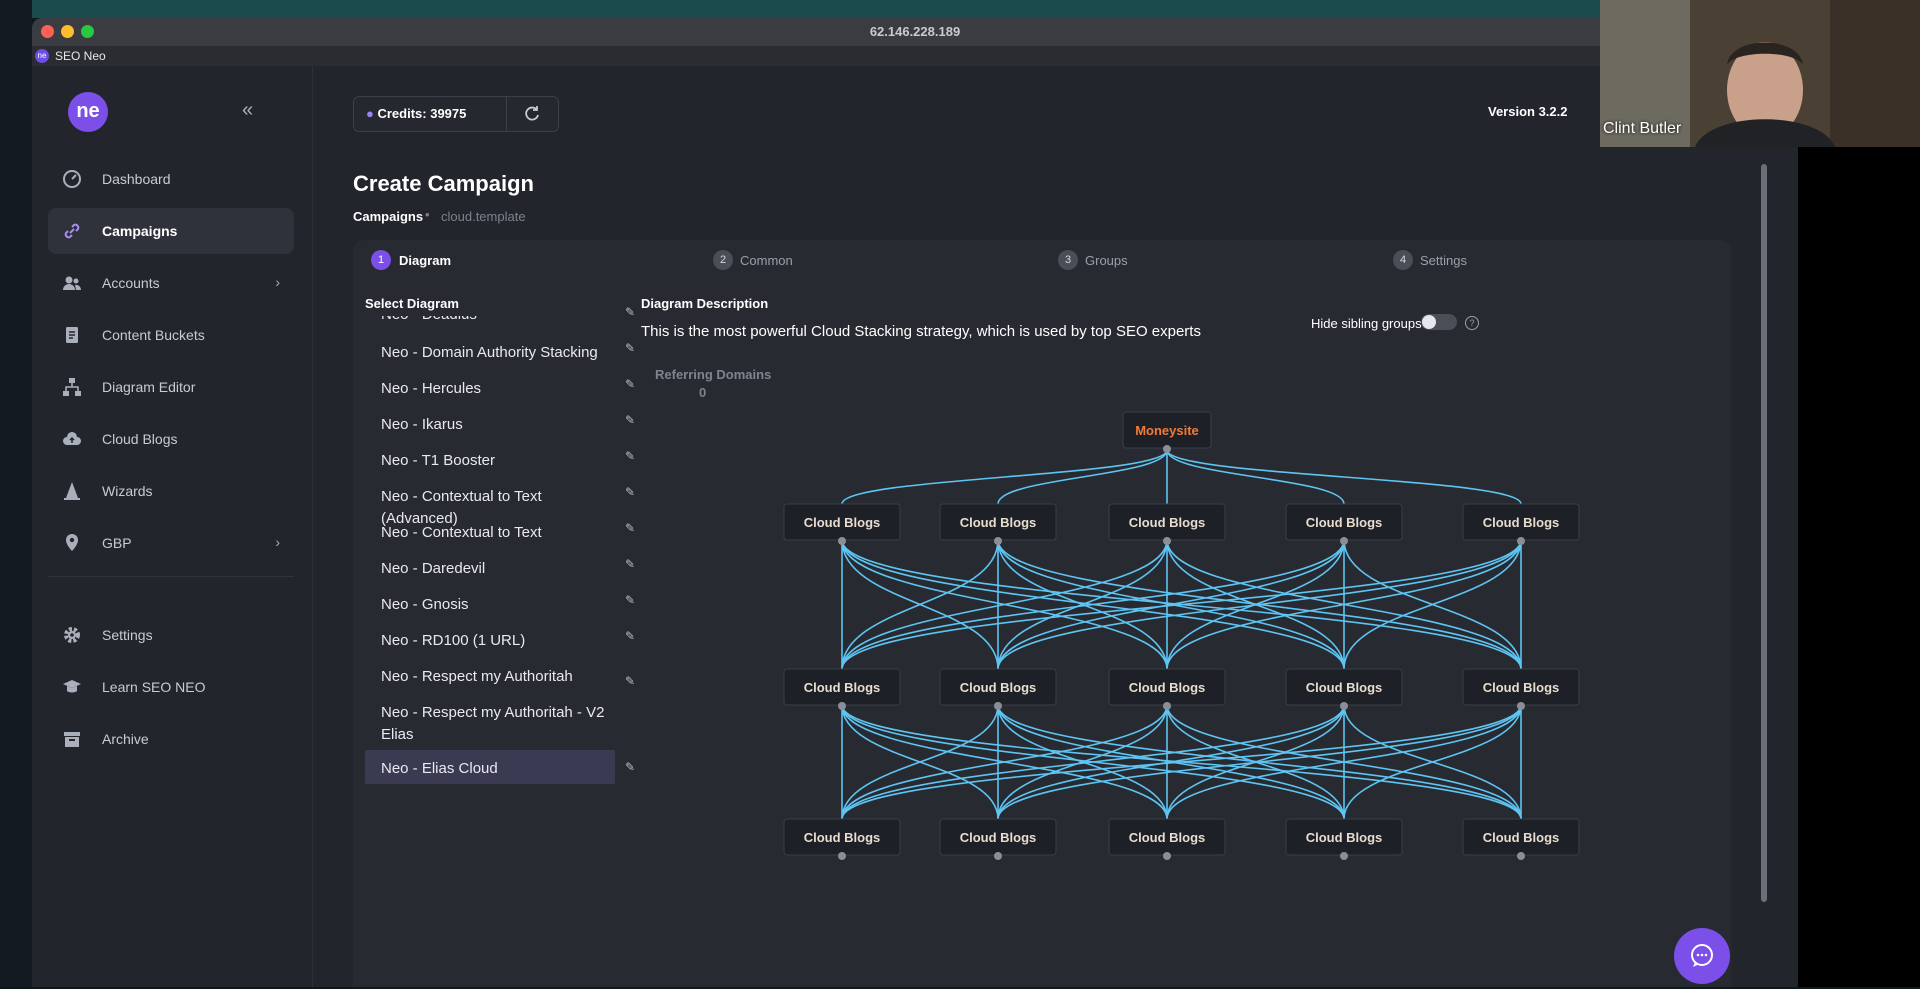 Image resolution: width=1920 pixels, height=989 pixels. Describe the element at coordinates (72, 231) in the screenshot. I see `link-icon` at that location.